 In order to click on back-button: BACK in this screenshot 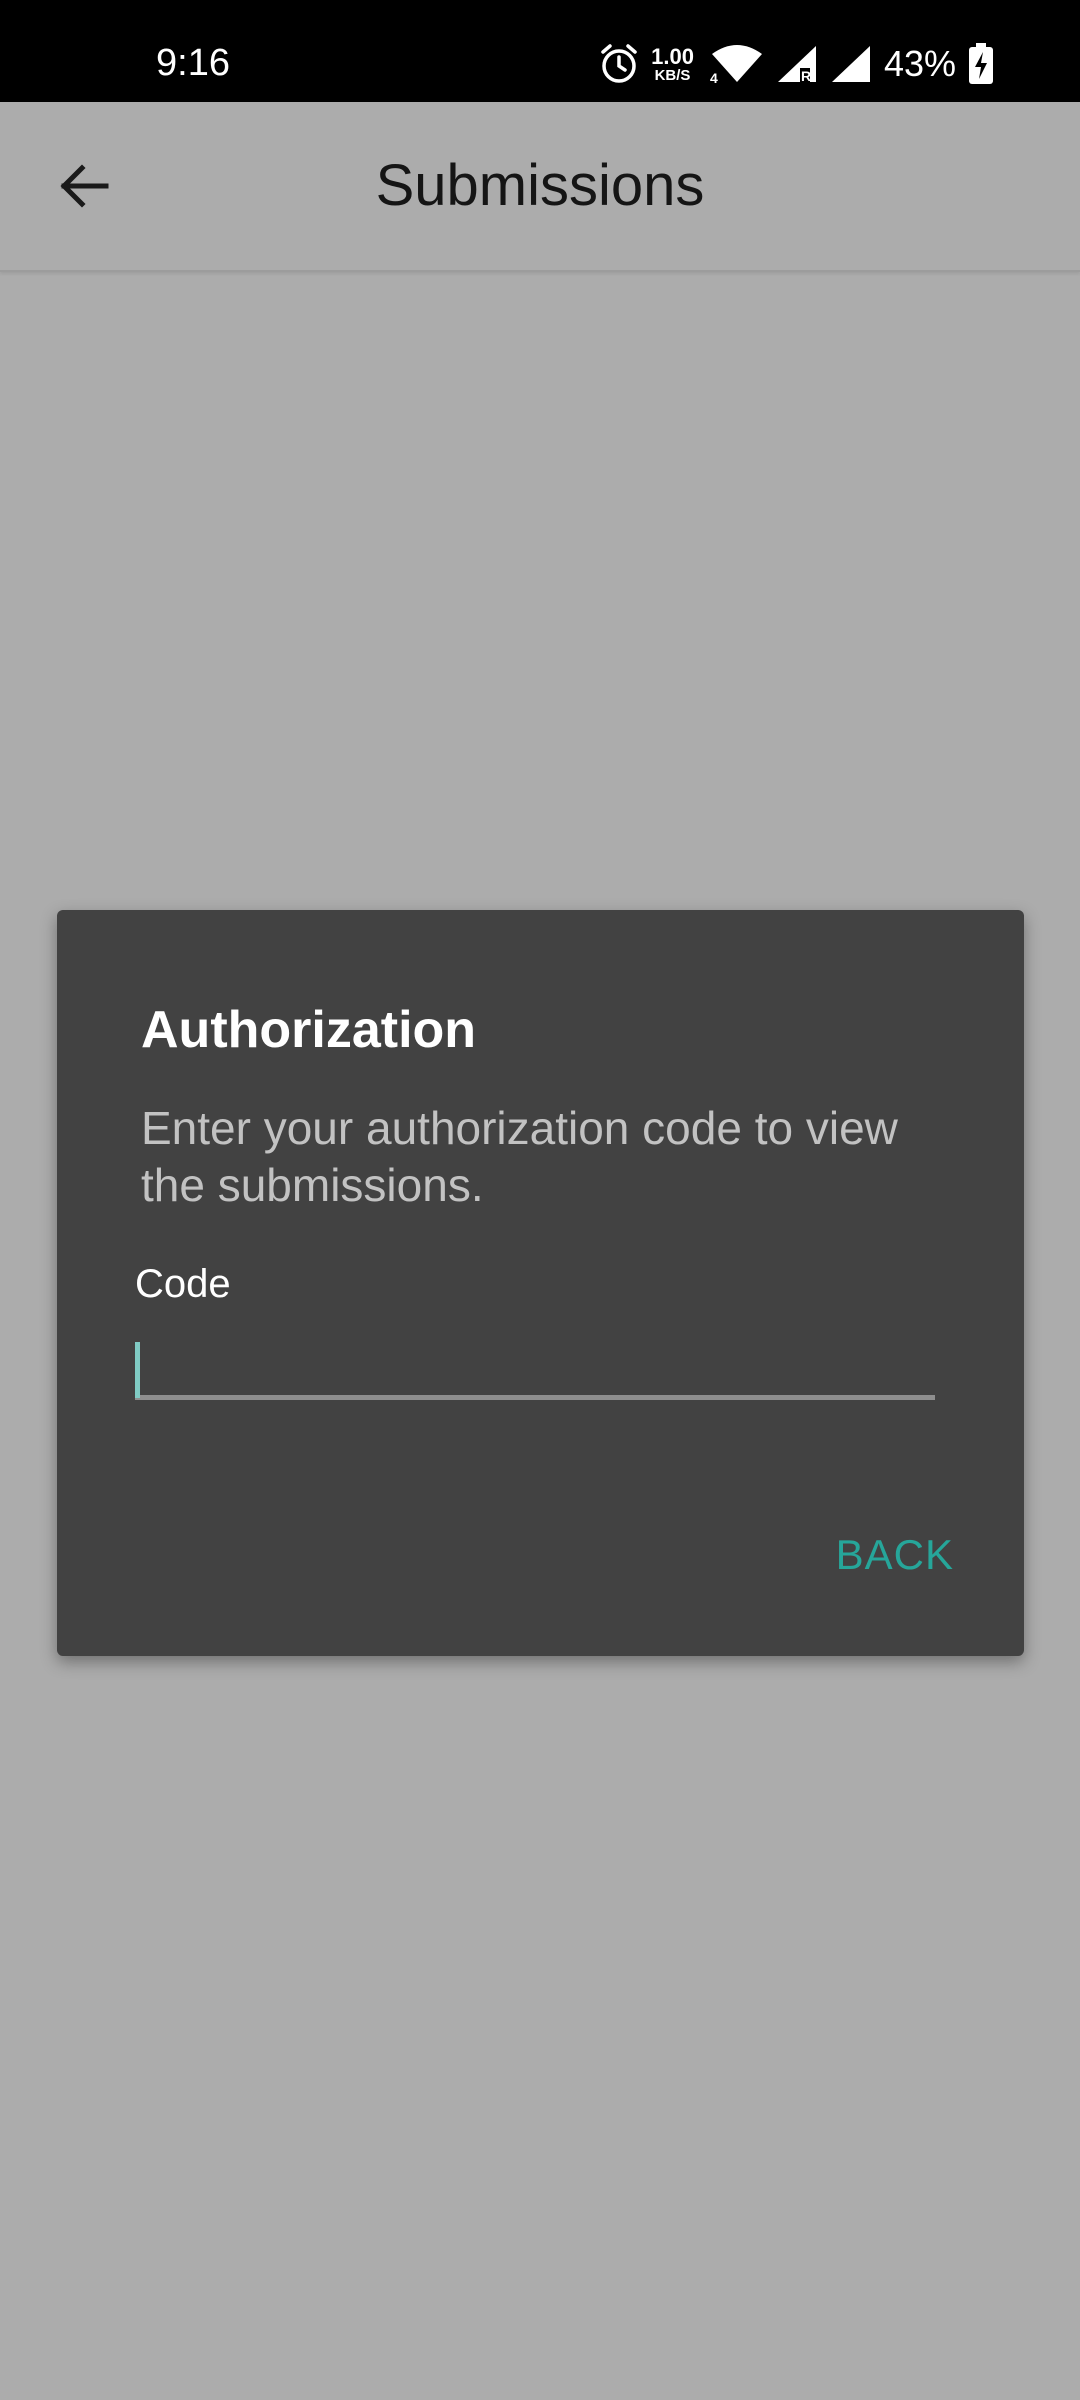, I will do `click(895, 1554)`.